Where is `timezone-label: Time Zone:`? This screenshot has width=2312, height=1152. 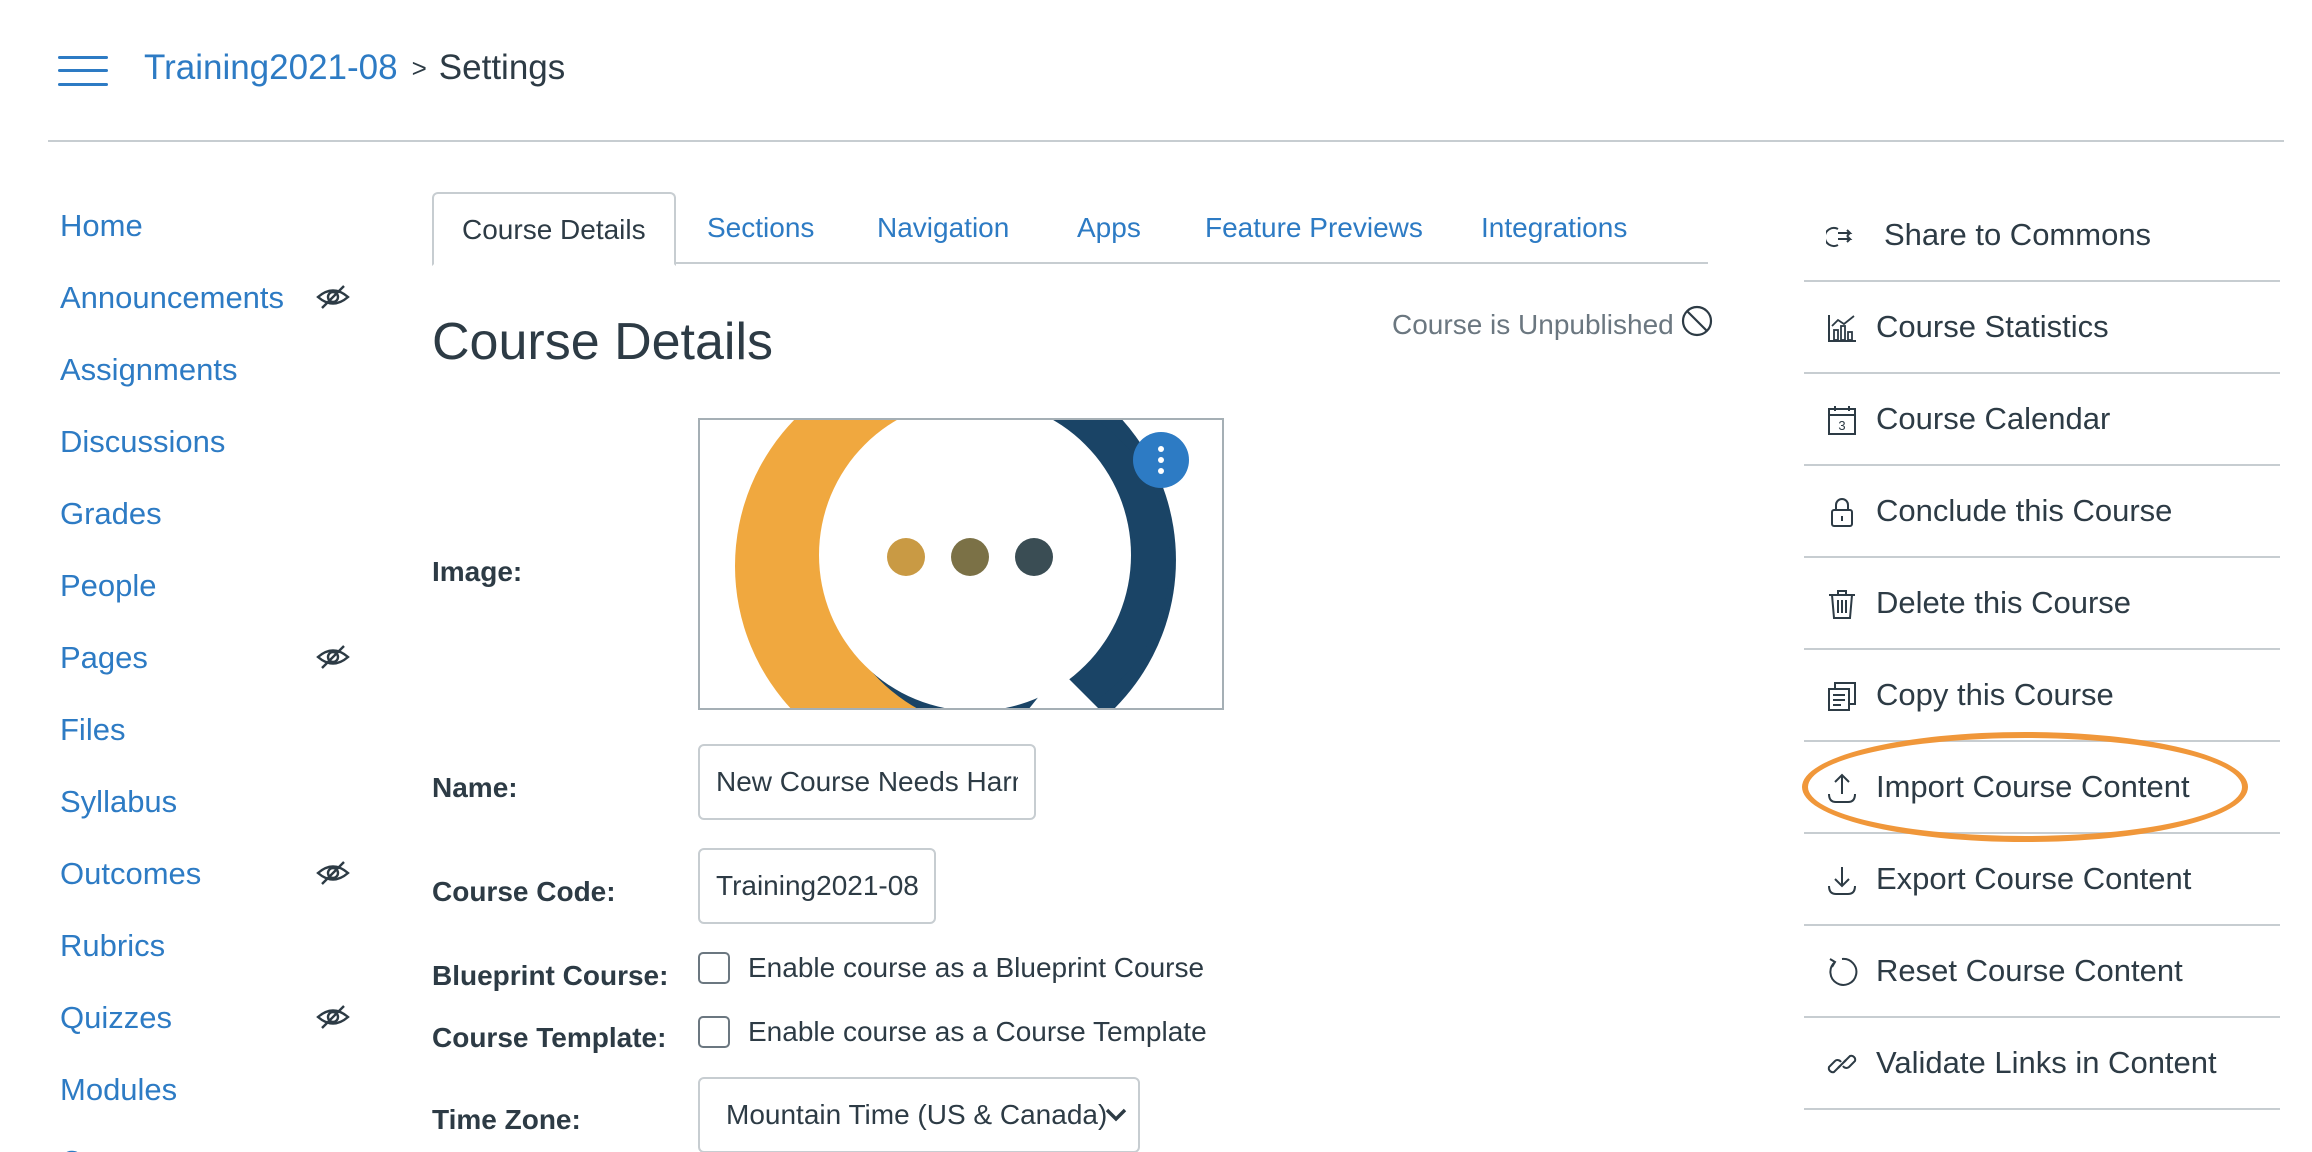
timezone-label: Time Zone: is located at coordinates (506, 1119).